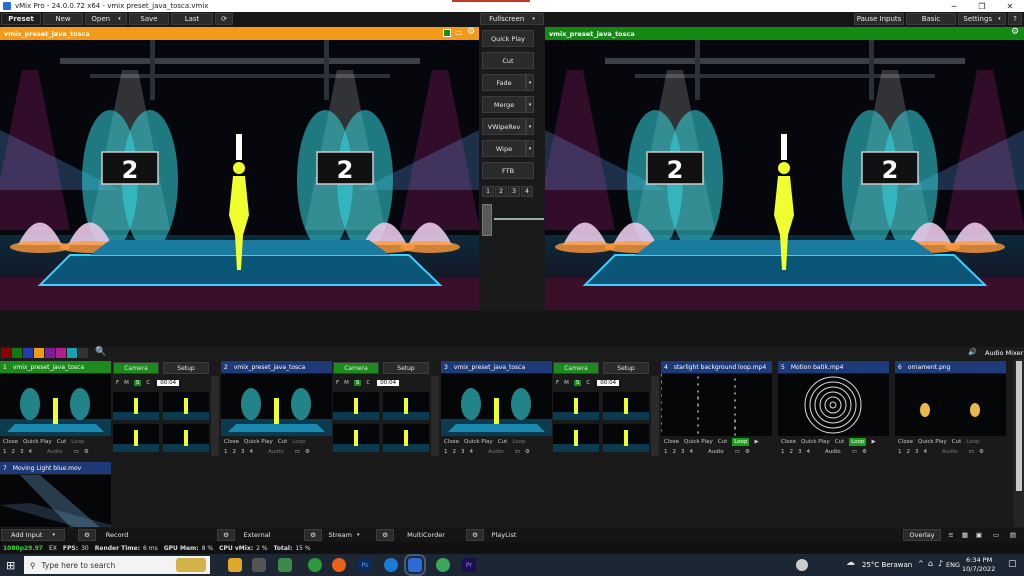 The height and width of the screenshot is (576, 1024). I want to click on transition-wipe-button: Wipe, so click(504, 148).